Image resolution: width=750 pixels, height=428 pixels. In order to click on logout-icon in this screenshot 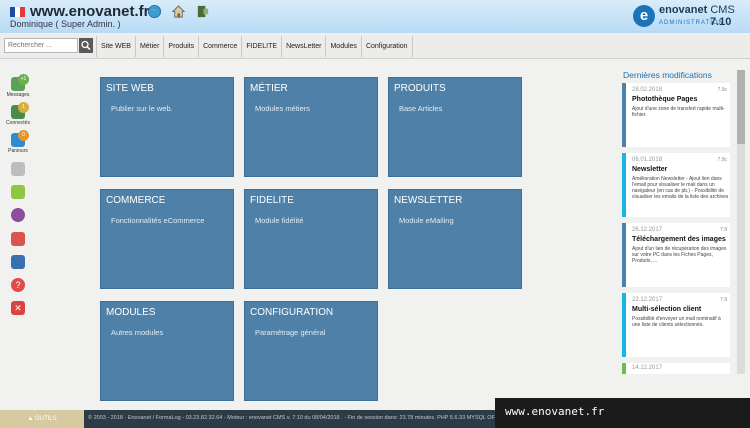, I will do `click(202, 11)`.